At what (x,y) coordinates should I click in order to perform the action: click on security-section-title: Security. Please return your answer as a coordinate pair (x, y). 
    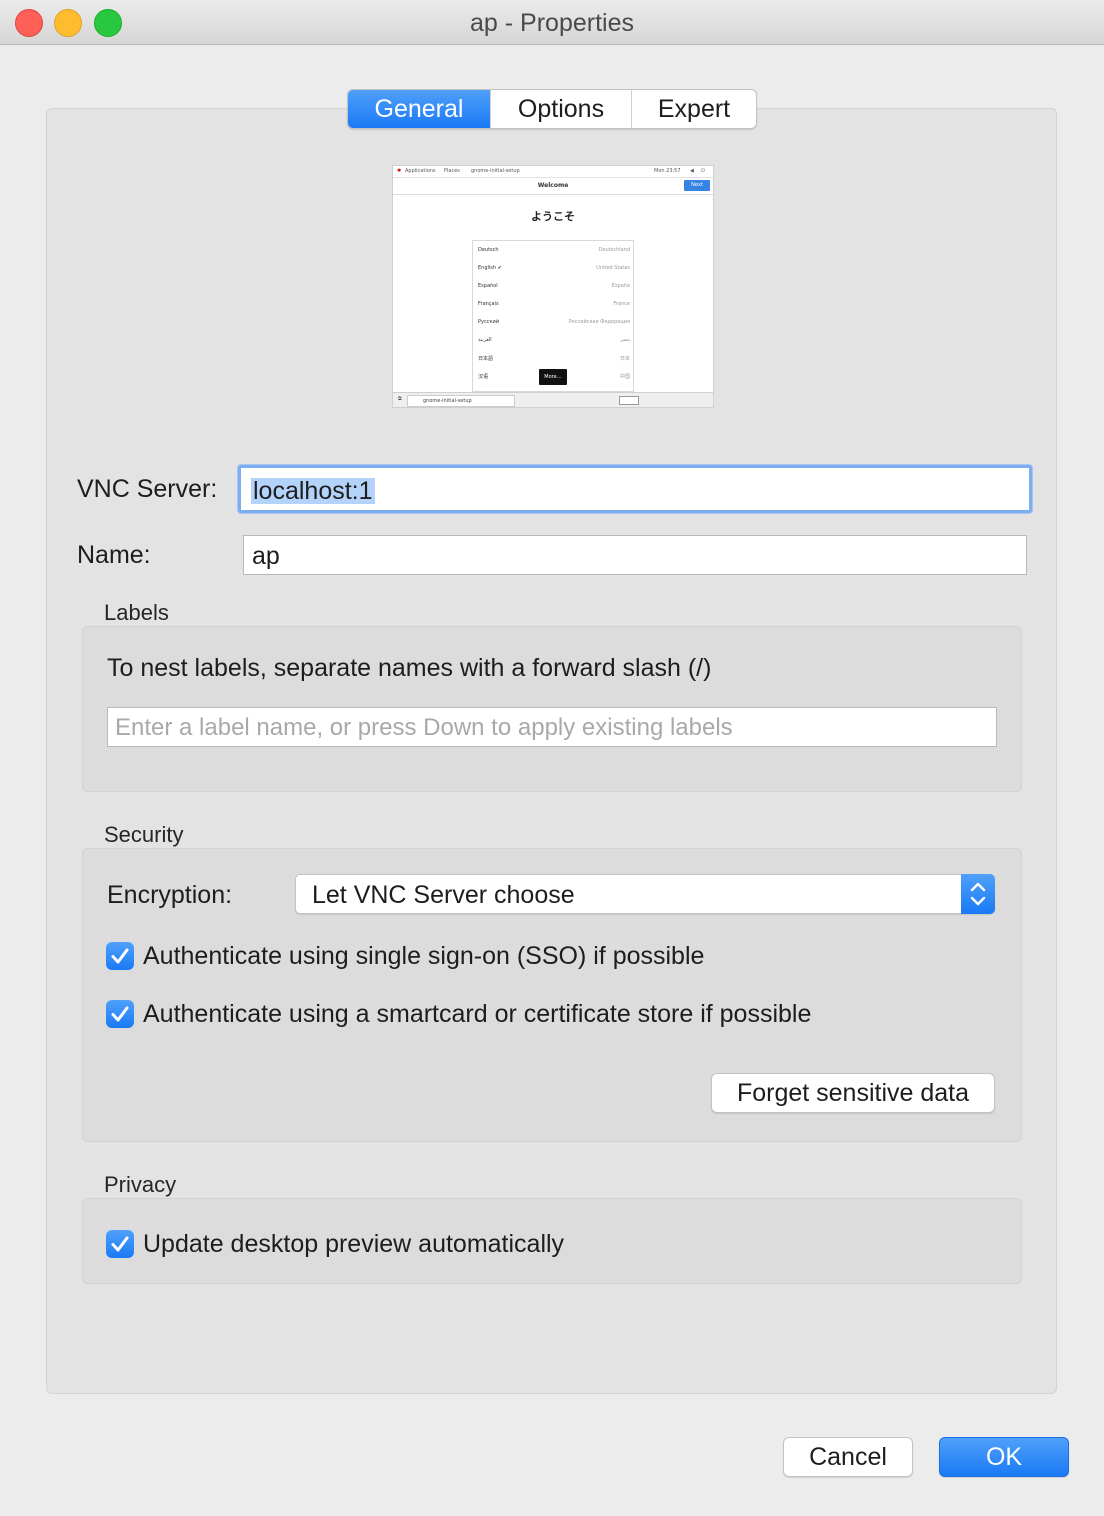
    Looking at the image, I should click on (144, 834).